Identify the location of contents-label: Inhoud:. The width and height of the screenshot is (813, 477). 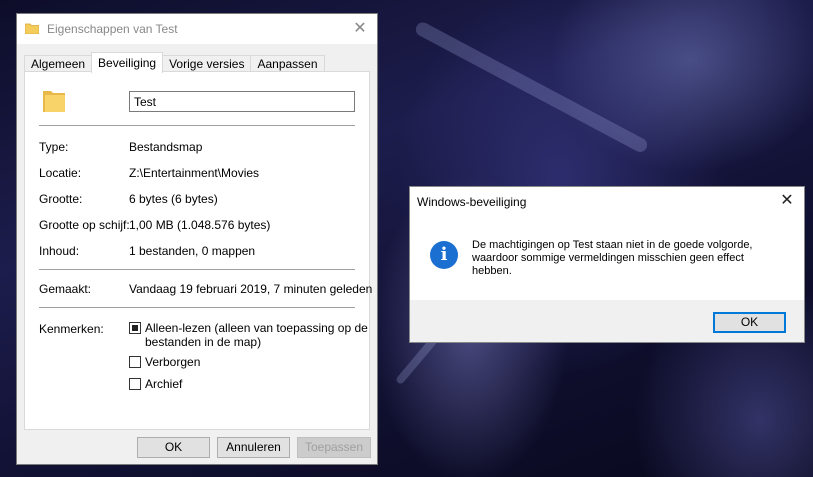
(59, 251).